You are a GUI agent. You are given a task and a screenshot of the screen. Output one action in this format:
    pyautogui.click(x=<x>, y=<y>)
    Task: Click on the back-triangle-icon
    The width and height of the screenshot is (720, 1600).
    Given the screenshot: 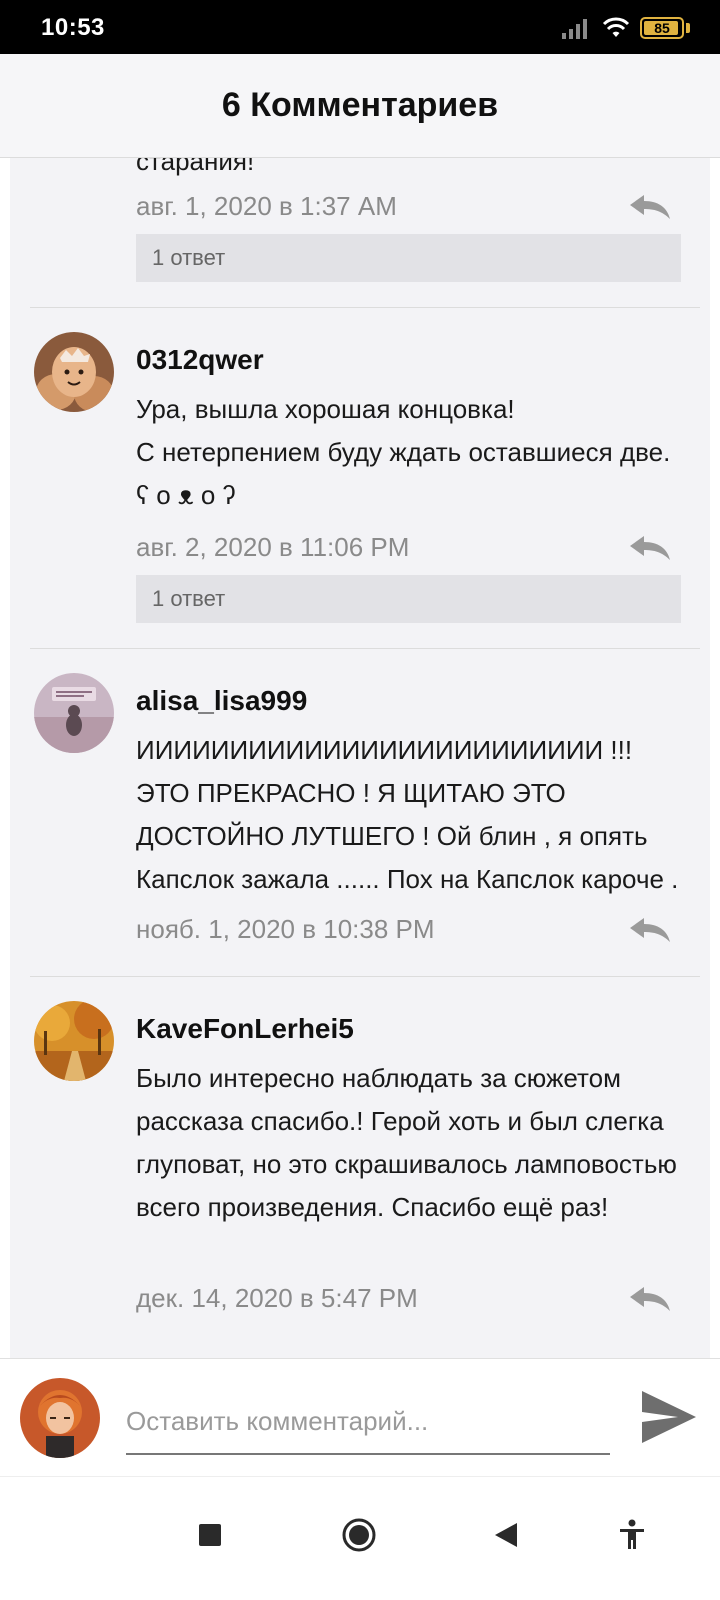 What is the action you would take?
    pyautogui.click(x=506, y=1535)
    